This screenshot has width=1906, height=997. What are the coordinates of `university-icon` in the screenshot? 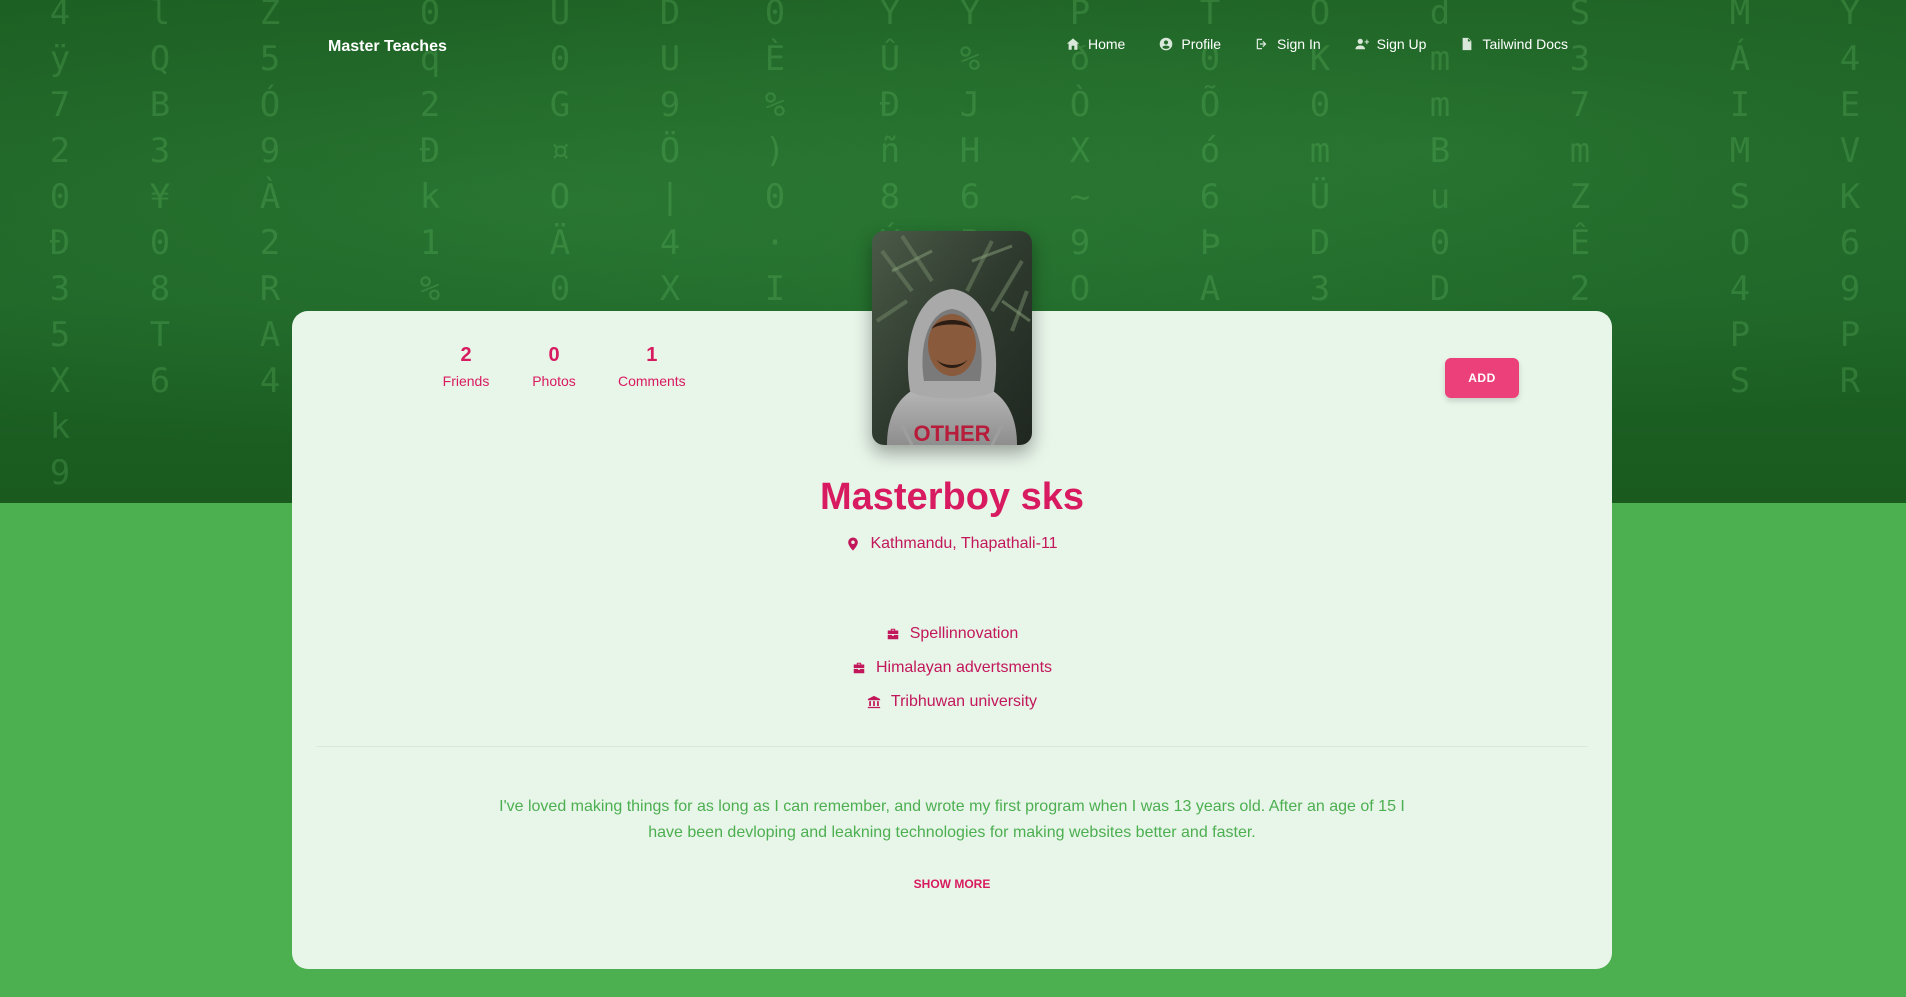 It's located at (874, 701).